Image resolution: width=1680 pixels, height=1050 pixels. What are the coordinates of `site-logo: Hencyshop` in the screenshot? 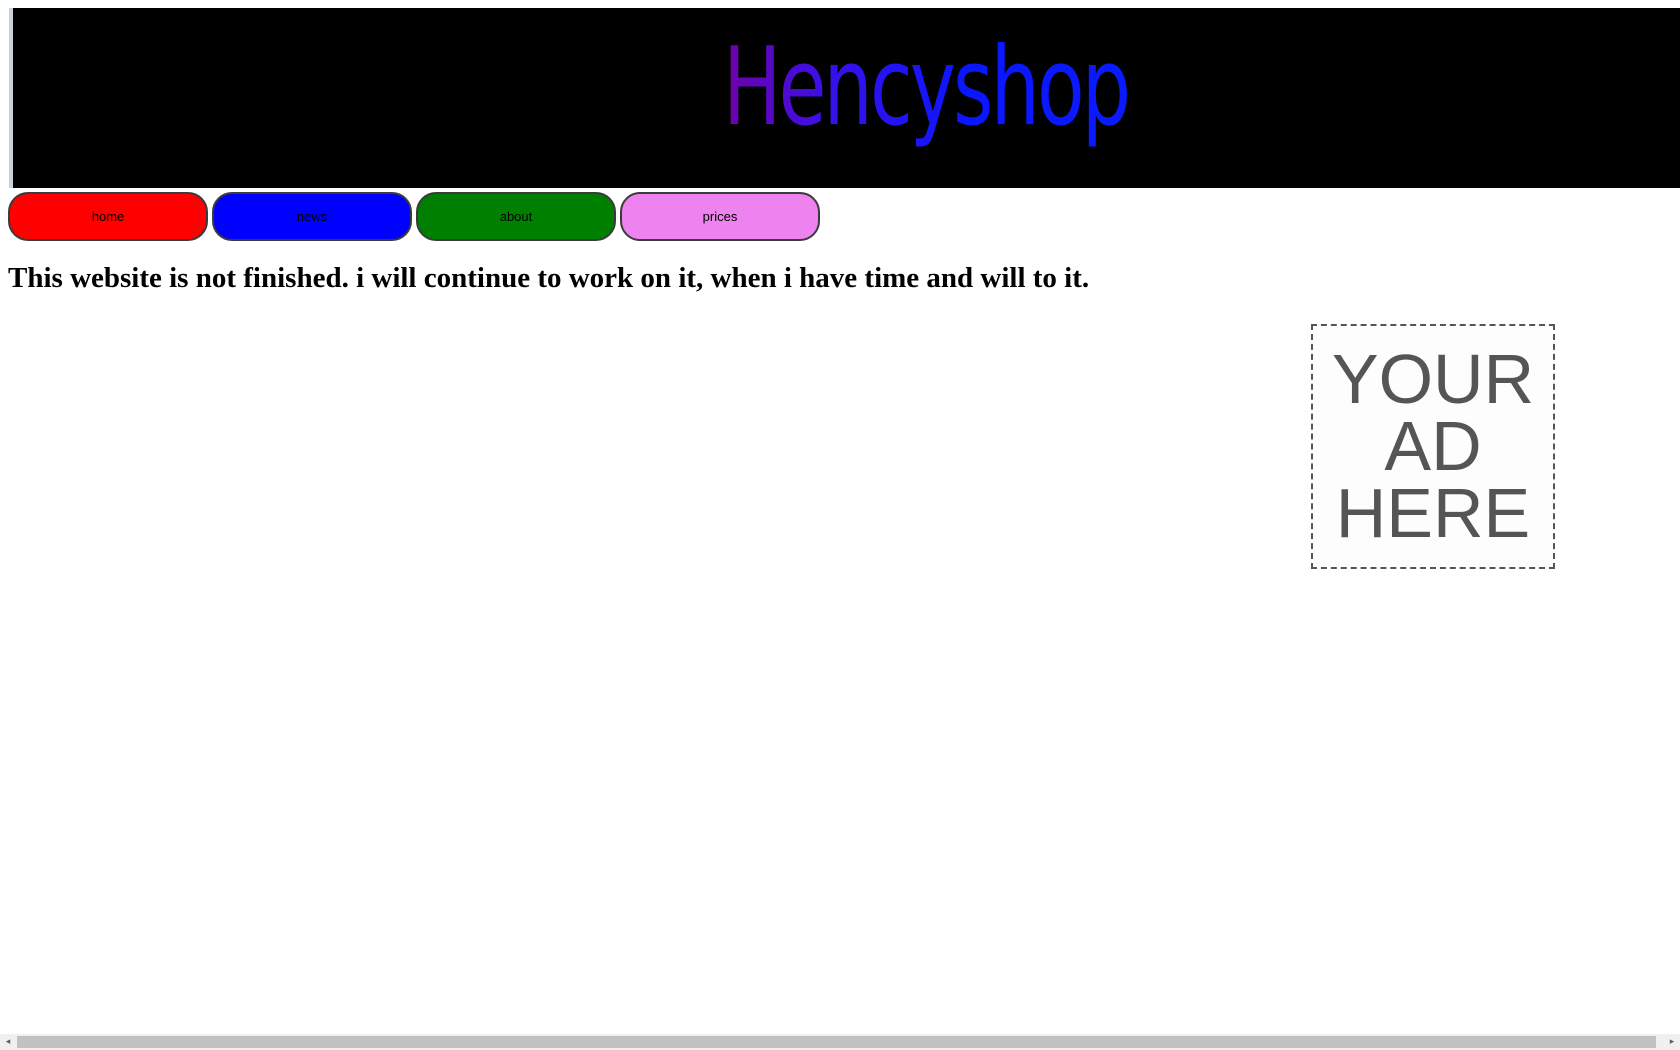 It's located at (927, 88).